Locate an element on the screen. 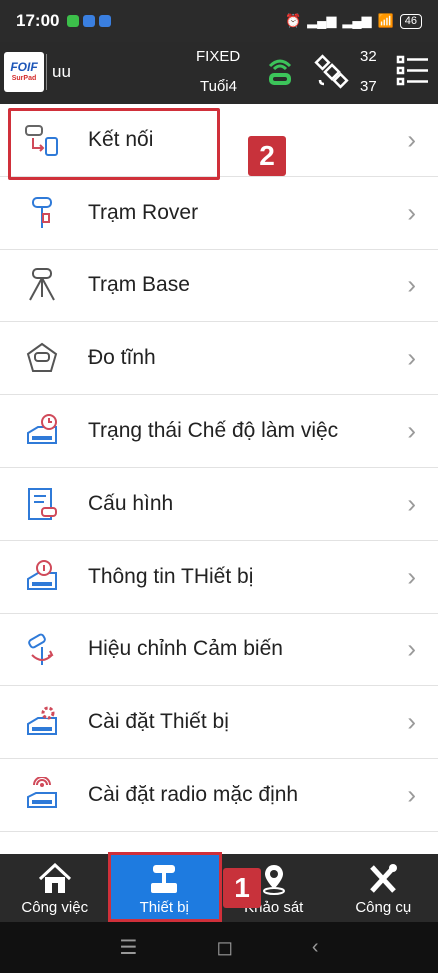 Image resolution: width=438 pixels, height=973 pixels. back-icon: ‹ is located at coordinates (315, 947).